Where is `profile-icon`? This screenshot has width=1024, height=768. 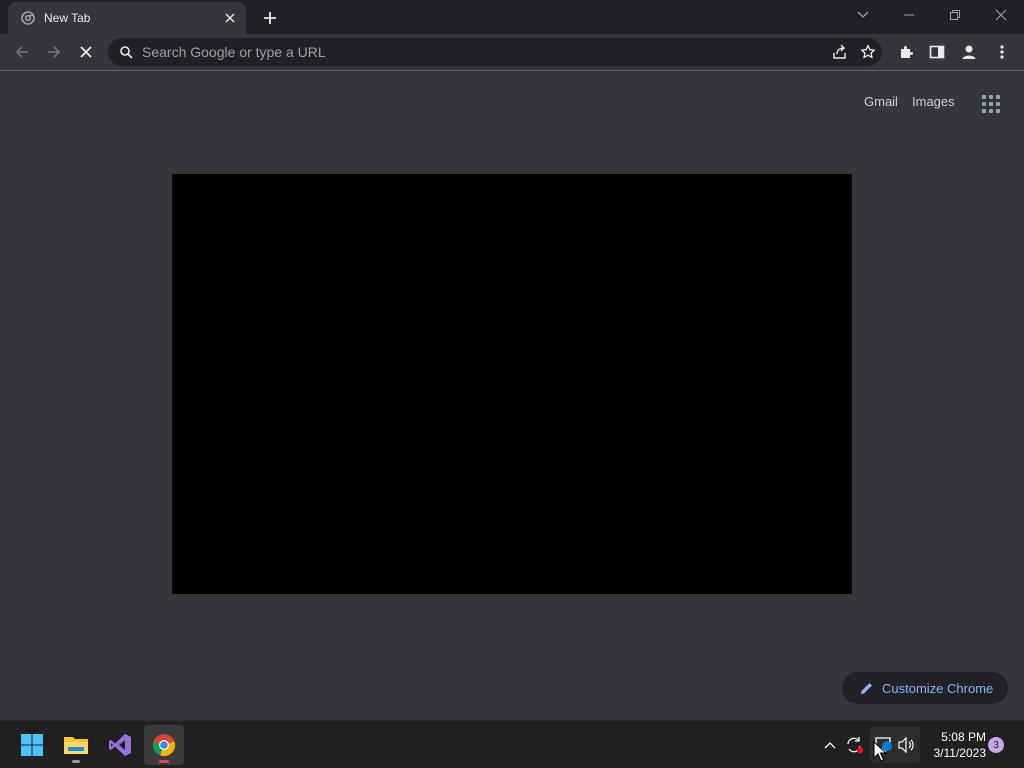 profile-icon is located at coordinates (969, 52).